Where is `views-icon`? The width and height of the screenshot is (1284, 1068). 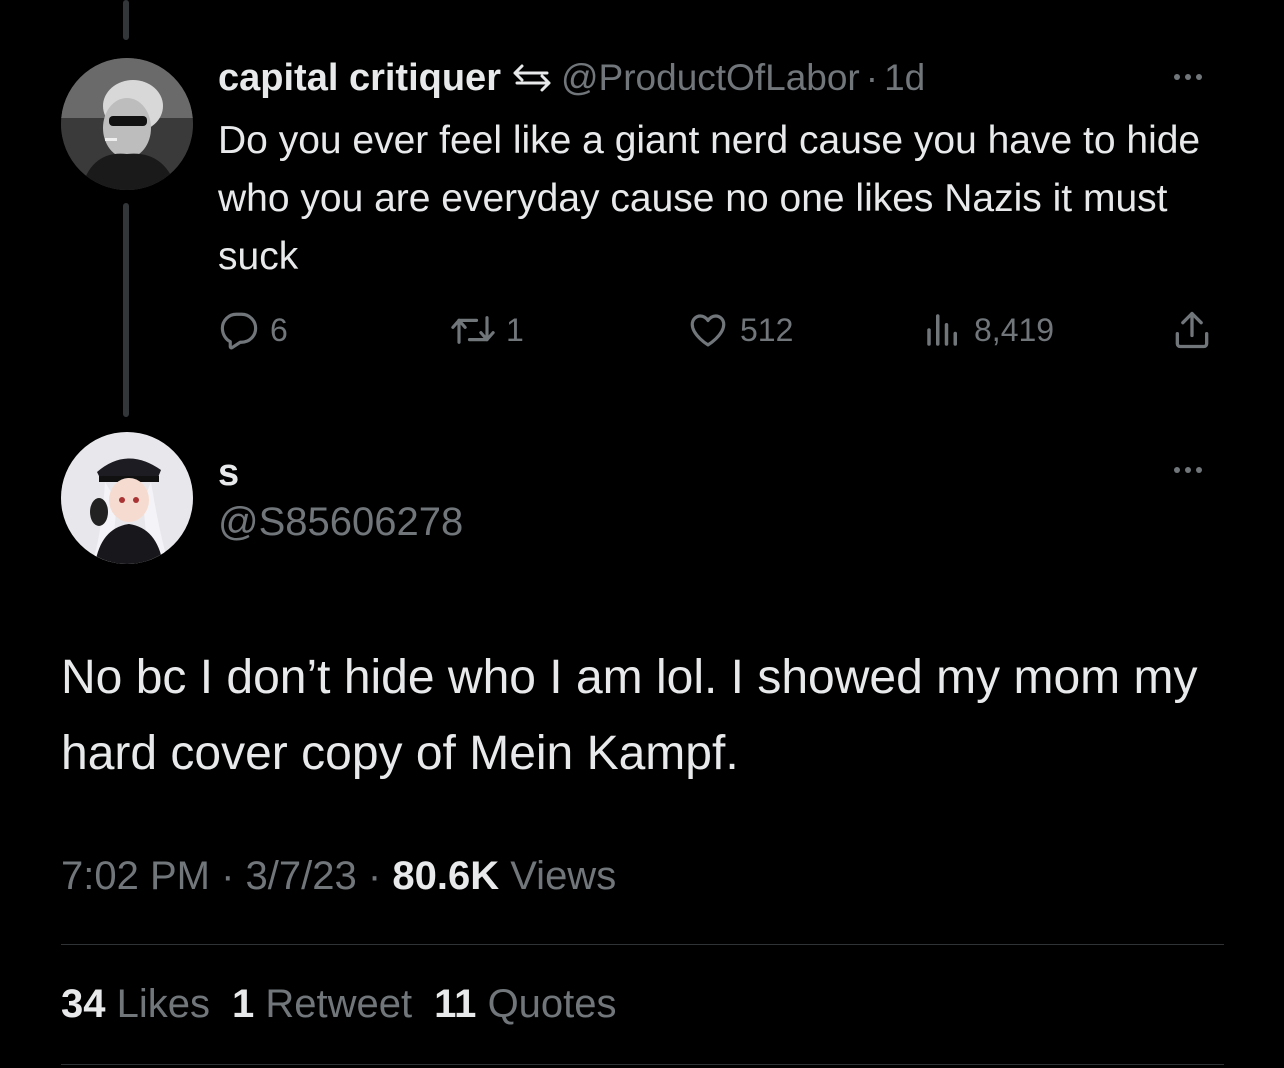 views-icon is located at coordinates (942, 330).